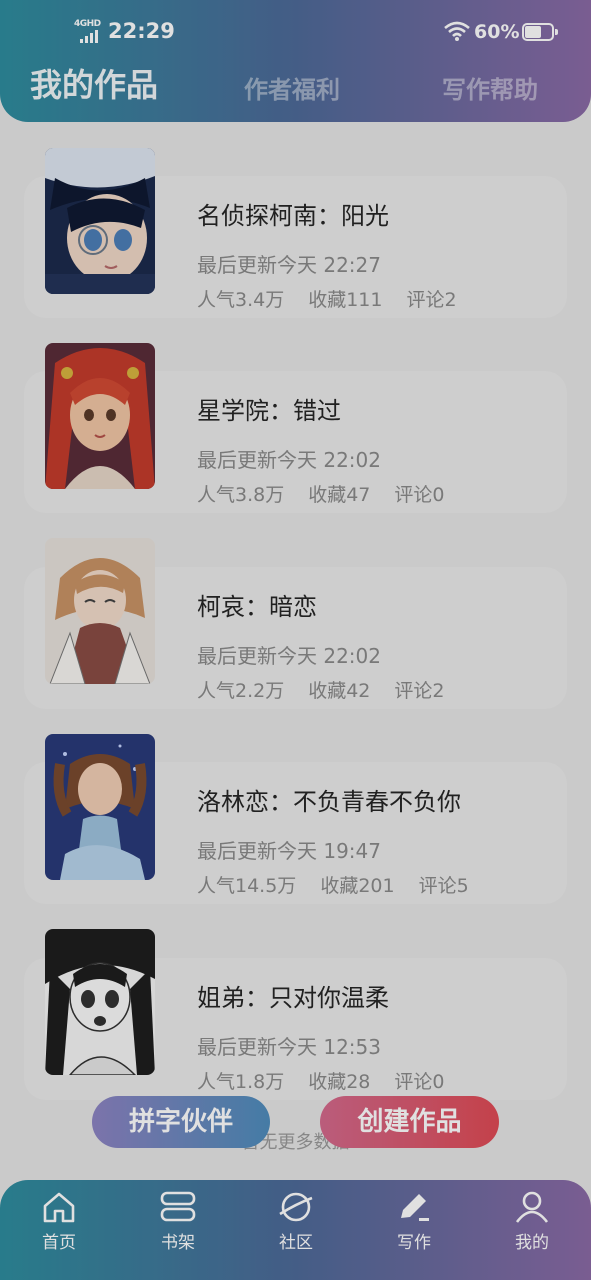 The image size is (591, 1280). I want to click on tab-writing-help: 写作帮助, so click(490, 87).